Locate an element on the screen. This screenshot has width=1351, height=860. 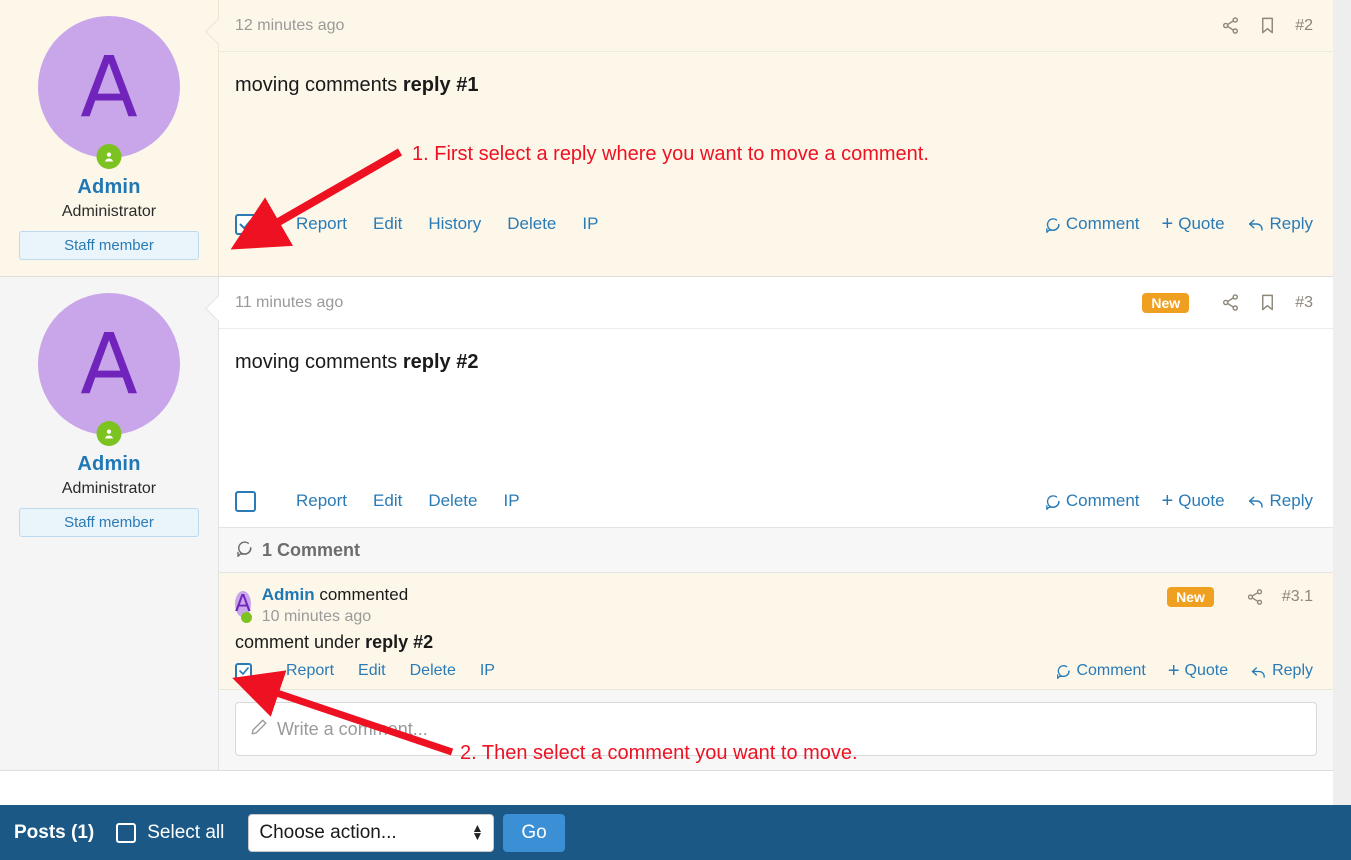
post-number: #3 is located at coordinates (1304, 303).